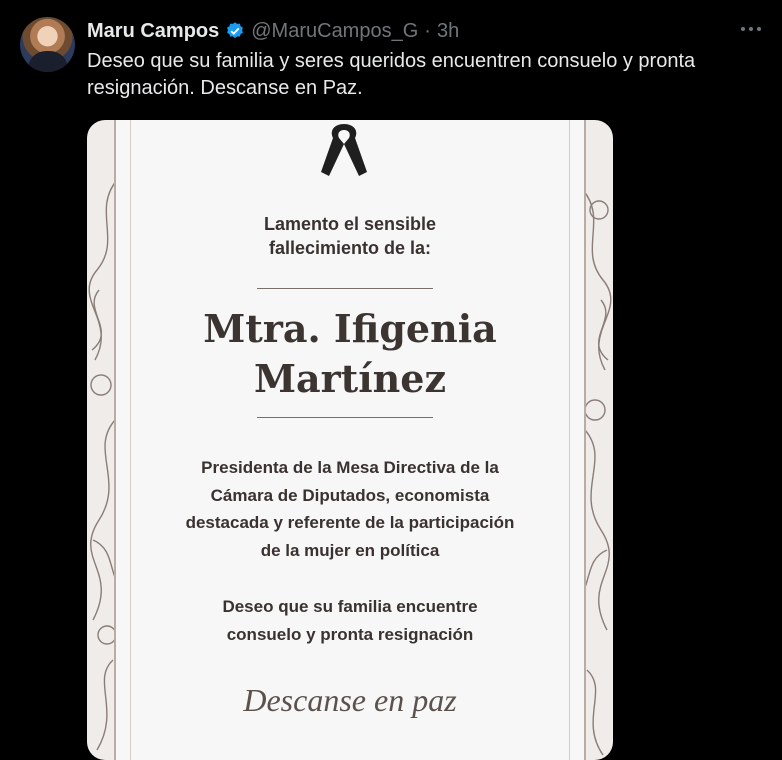 The height and width of the screenshot is (760, 782). What do you see at coordinates (350, 328) in the screenshot?
I see `honoree-line-1: Mtra. Ifigenia` at bounding box center [350, 328].